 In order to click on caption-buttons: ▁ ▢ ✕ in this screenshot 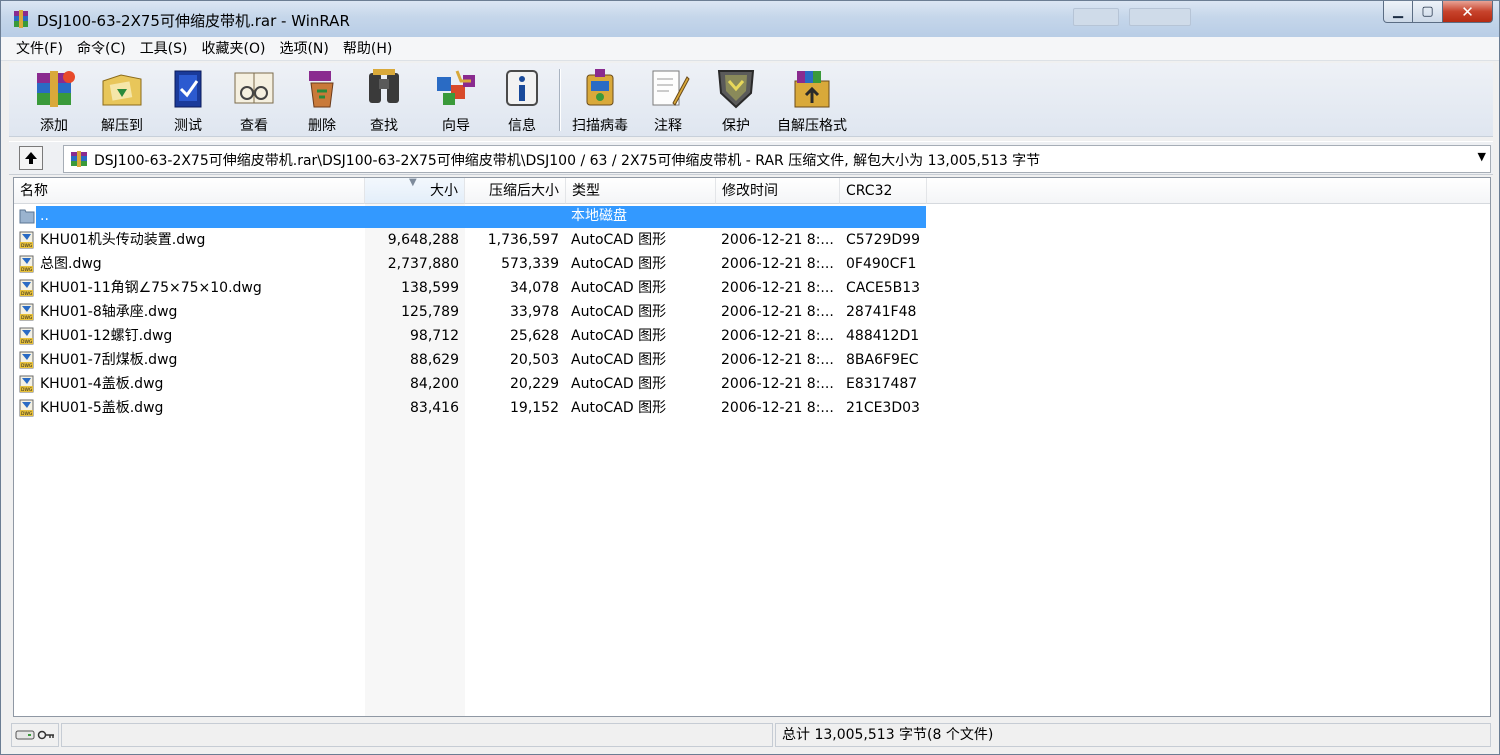, I will do `click(1438, 12)`.